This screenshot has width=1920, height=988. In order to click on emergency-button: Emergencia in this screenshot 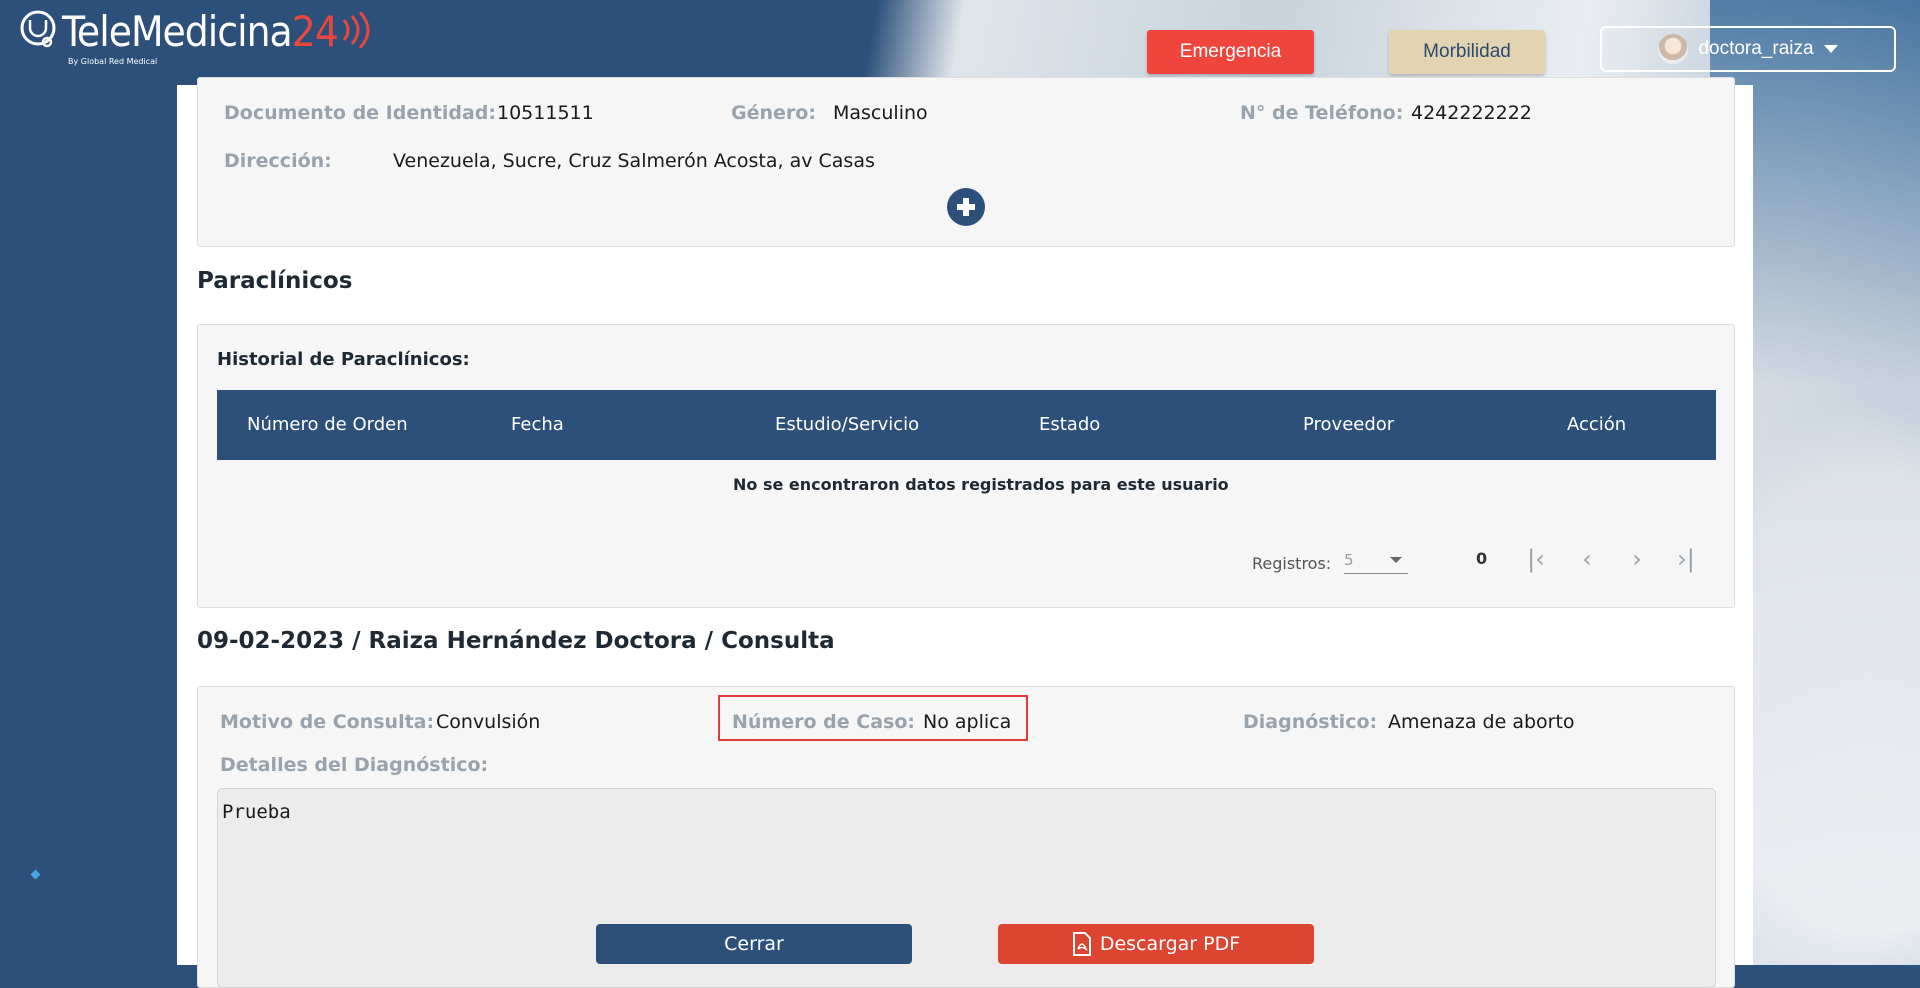, I will do `click(1230, 52)`.